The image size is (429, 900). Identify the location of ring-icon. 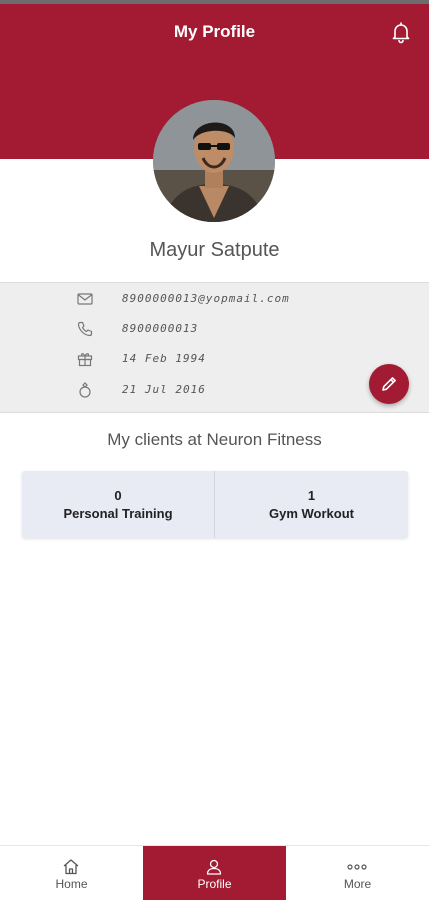
(85, 390).